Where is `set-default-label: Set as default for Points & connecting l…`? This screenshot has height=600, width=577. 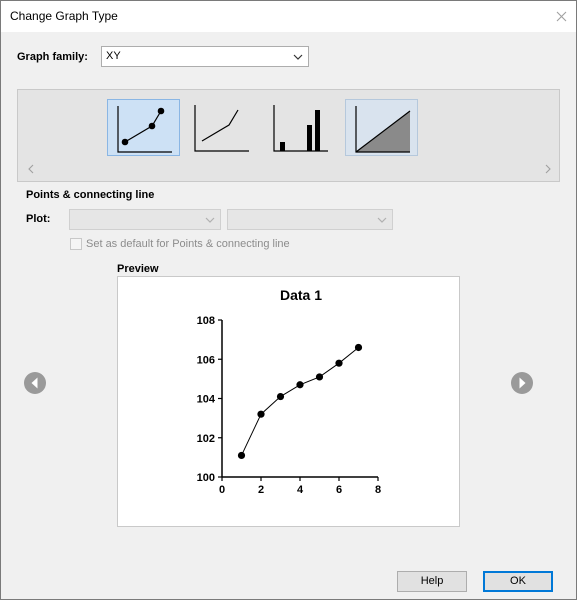 set-default-label: Set as default for Points & connecting l… is located at coordinates (188, 244).